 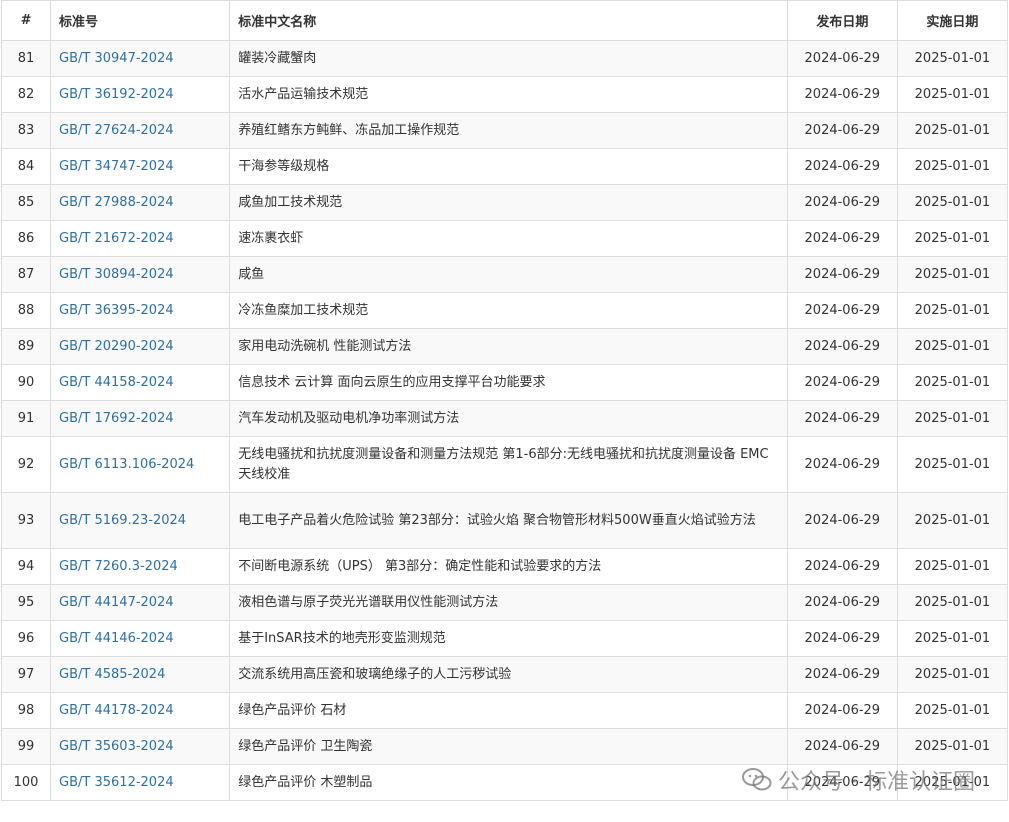 I want to click on standard-code-link: GB/T 4585-2024, so click(x=112, y=674).